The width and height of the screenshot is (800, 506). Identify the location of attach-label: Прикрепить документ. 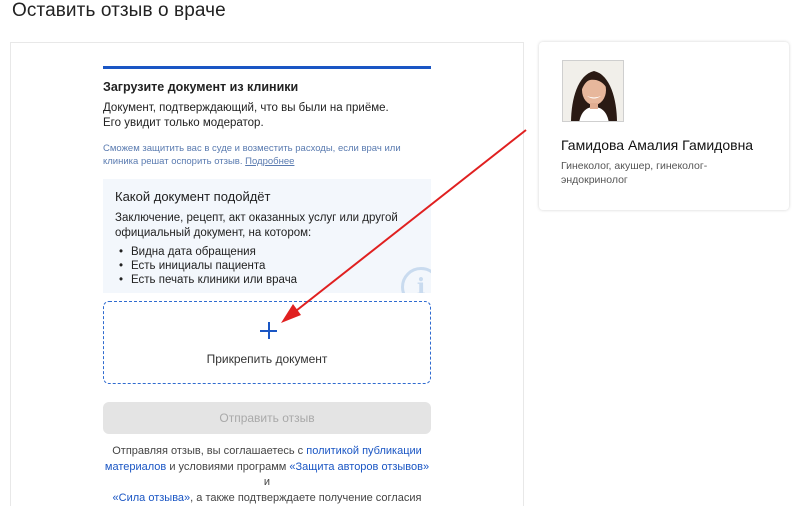
(267, 359).